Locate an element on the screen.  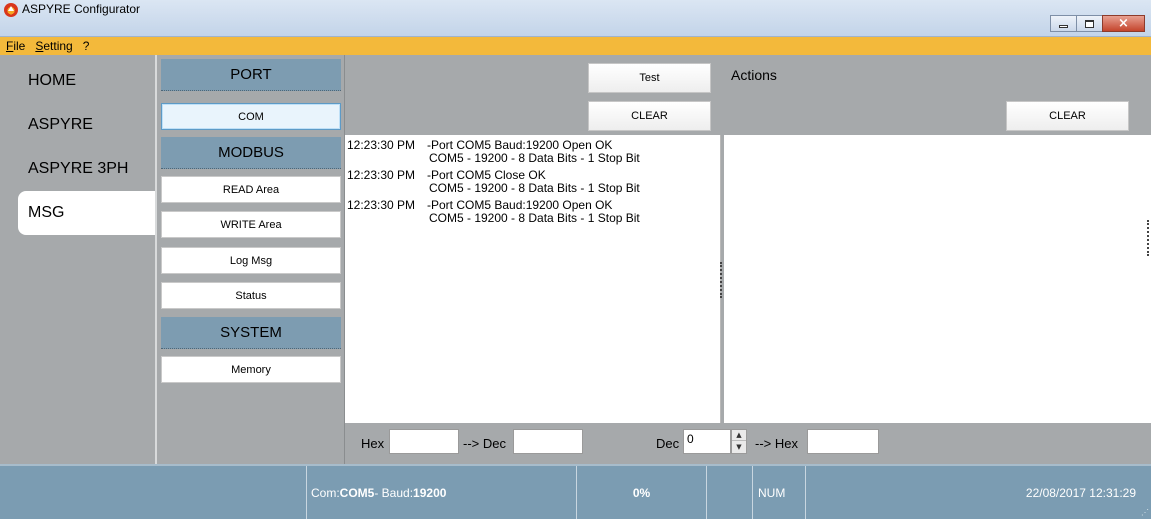
read-area-button: READ Area is located at coordinates (251, 189).